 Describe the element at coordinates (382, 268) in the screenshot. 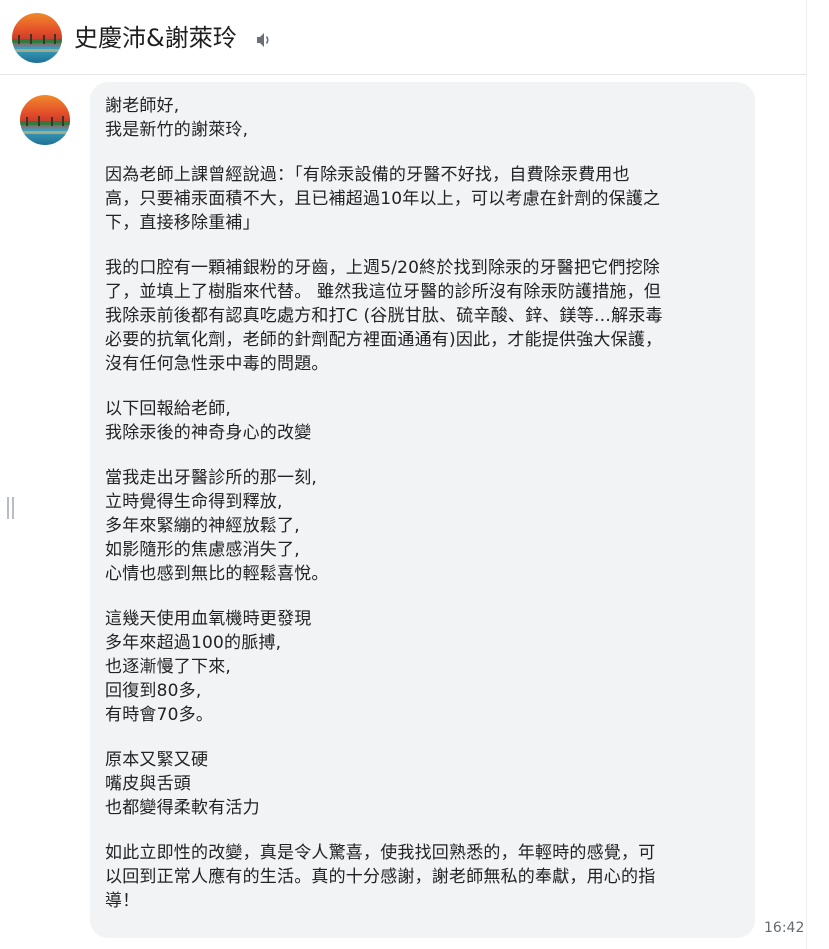

I see `message-line: 我的口腔有一顆補銀粉的牙齒，上週5/20終於找到除汞的牙醫把它們挖除` at that location.